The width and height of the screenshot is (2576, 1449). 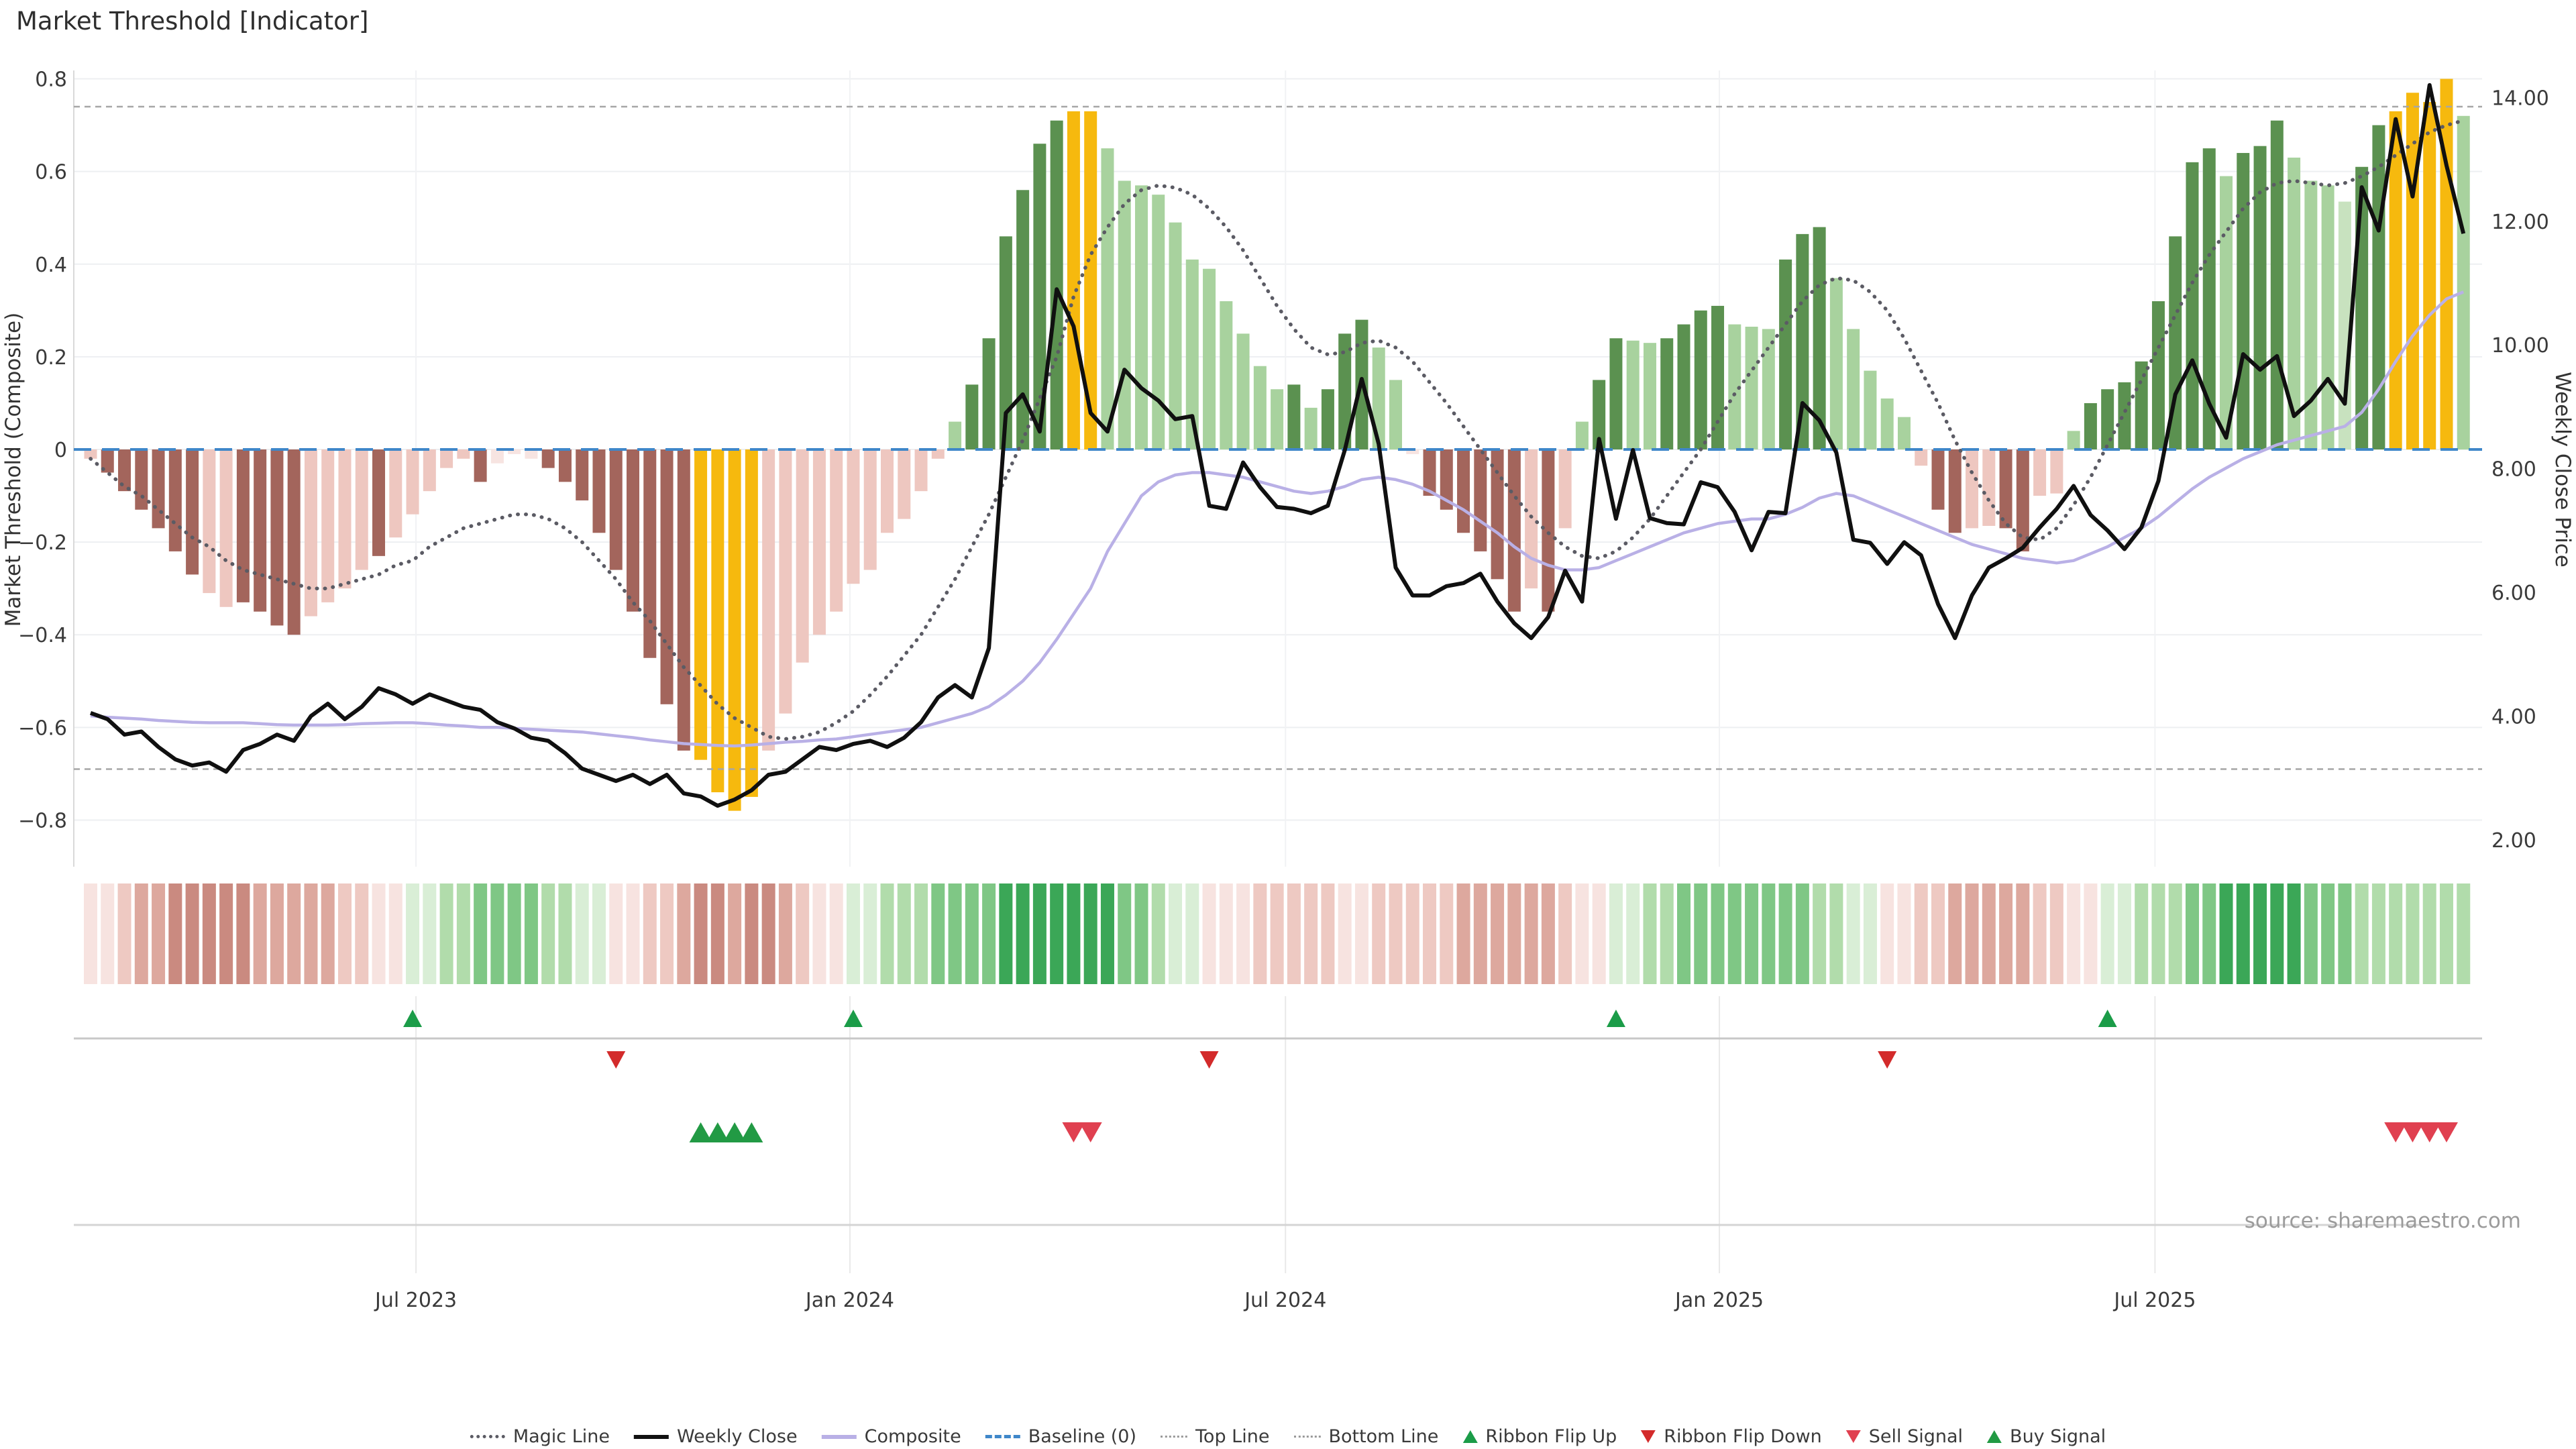 I want to click on left-axis-tick: −0.4, so click(x=42, y=635).